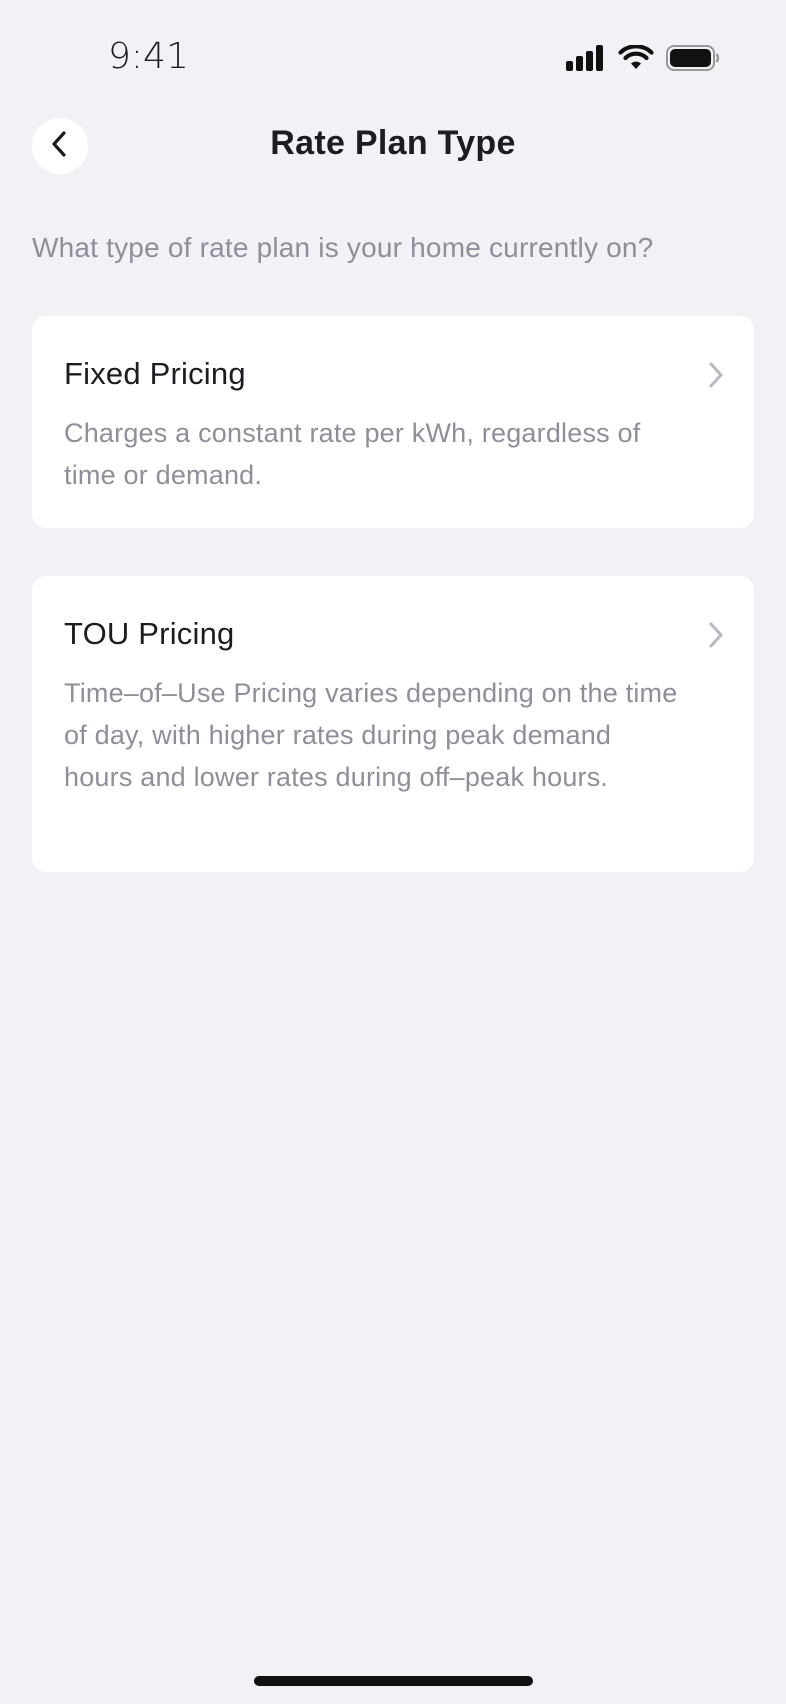  What do you see at coordinates (393, 1681) in the screenshot?
I see `home-indicator` at bounding box center [393, 1681].